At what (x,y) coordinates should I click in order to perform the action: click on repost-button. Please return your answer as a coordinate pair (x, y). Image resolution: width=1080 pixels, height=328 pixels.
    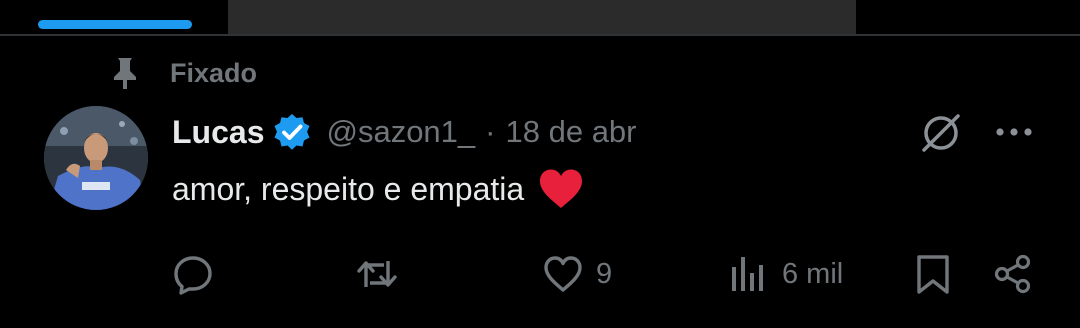
    Looking at the image, I should click on (383, 274).